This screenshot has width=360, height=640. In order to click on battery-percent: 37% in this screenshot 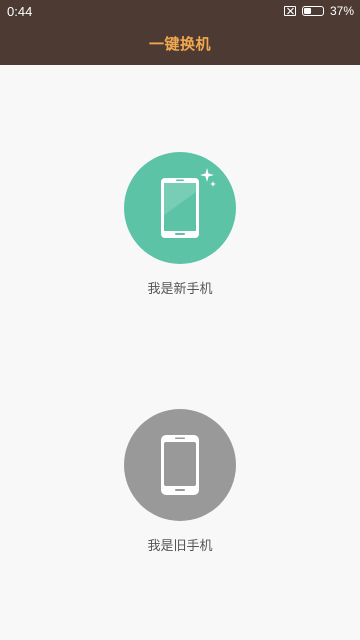, I will do `click(341, 11)`.